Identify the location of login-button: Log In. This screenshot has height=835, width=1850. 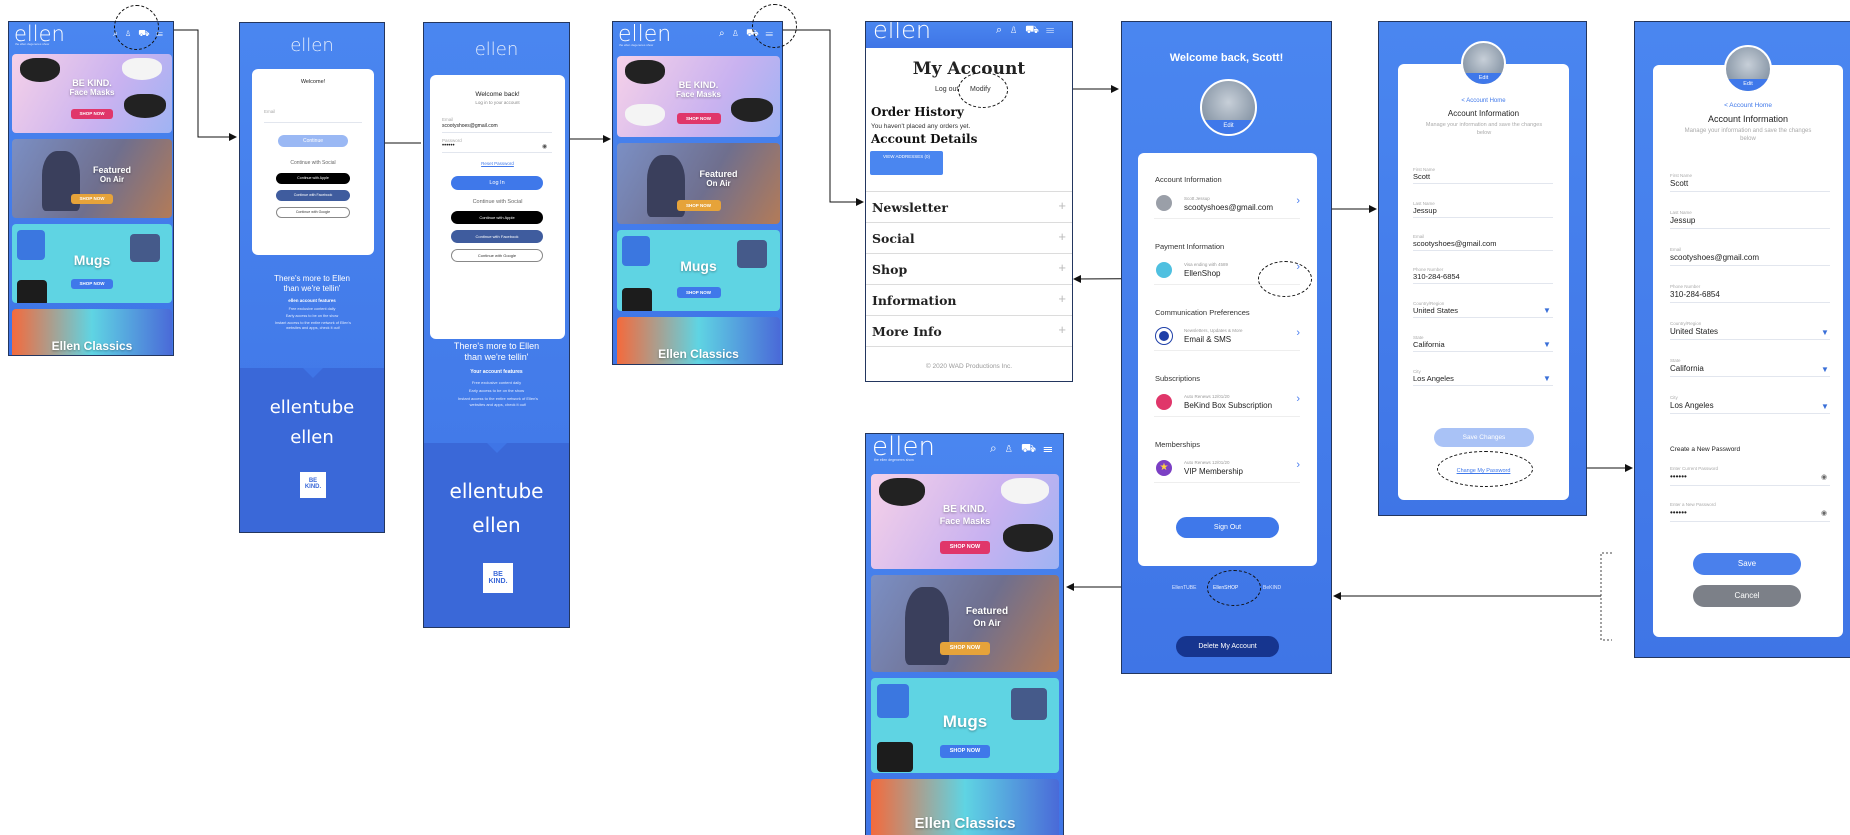
(497, 183).